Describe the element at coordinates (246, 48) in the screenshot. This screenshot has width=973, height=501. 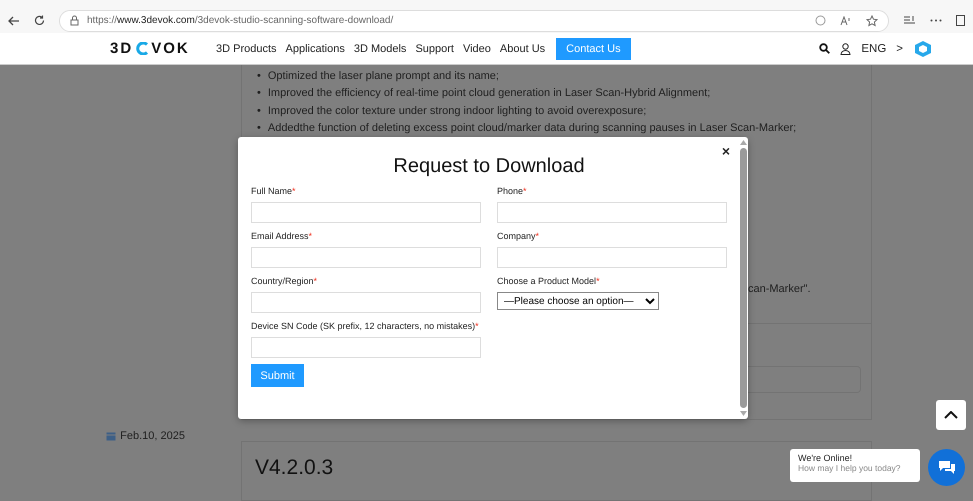
I see `nav-link: 3D Products` at that location.